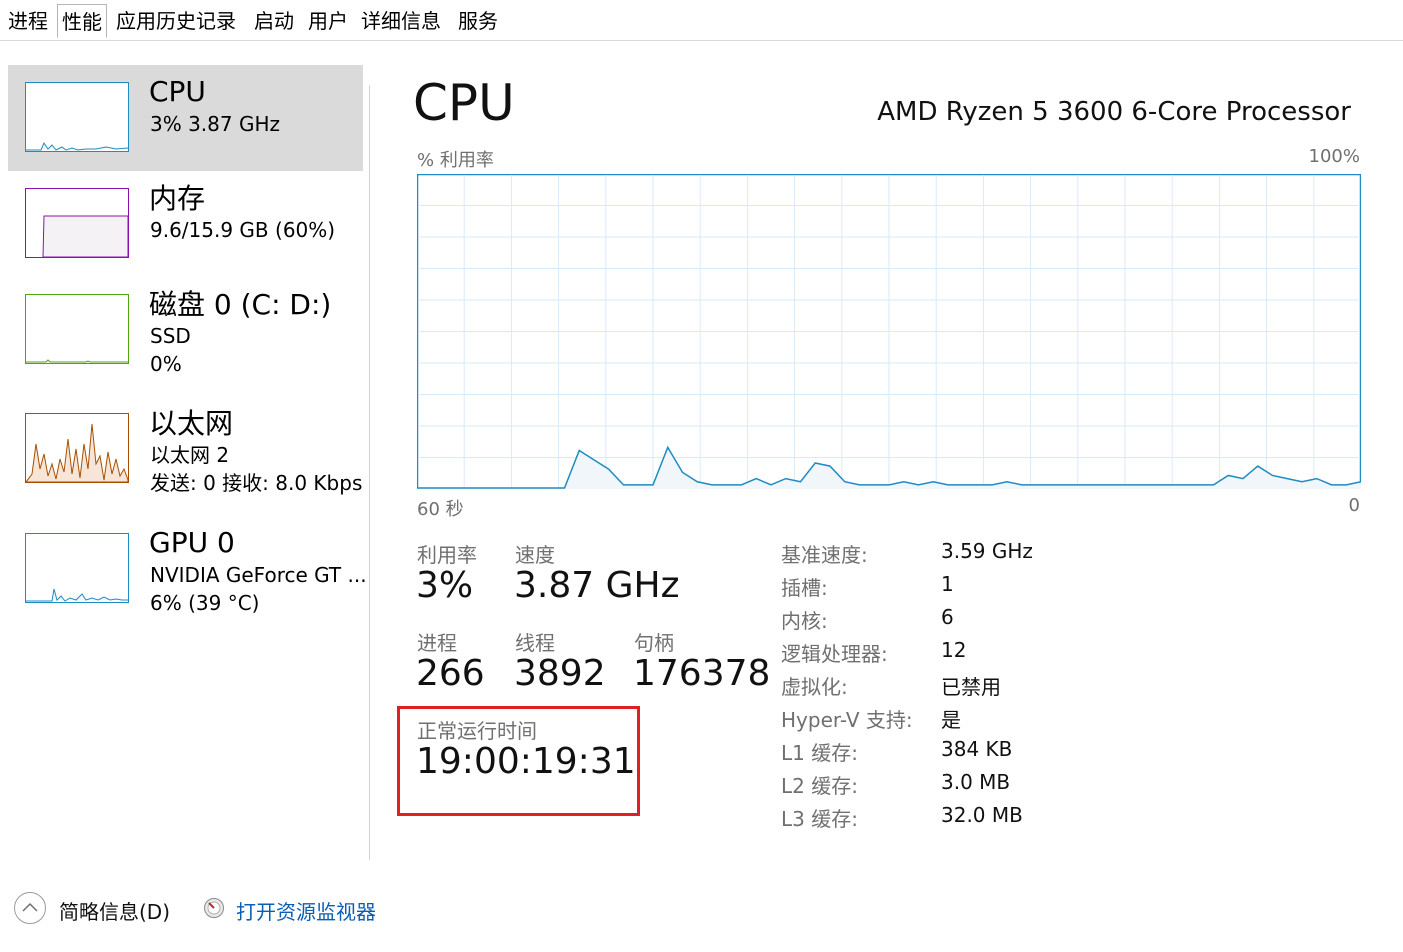 The width and height of the screenshot is (1403, 952). Describe the element at coordinates (819, 786) in the screenshot. I see `detail-key-l2-cache: L2 缓存:` at that location.